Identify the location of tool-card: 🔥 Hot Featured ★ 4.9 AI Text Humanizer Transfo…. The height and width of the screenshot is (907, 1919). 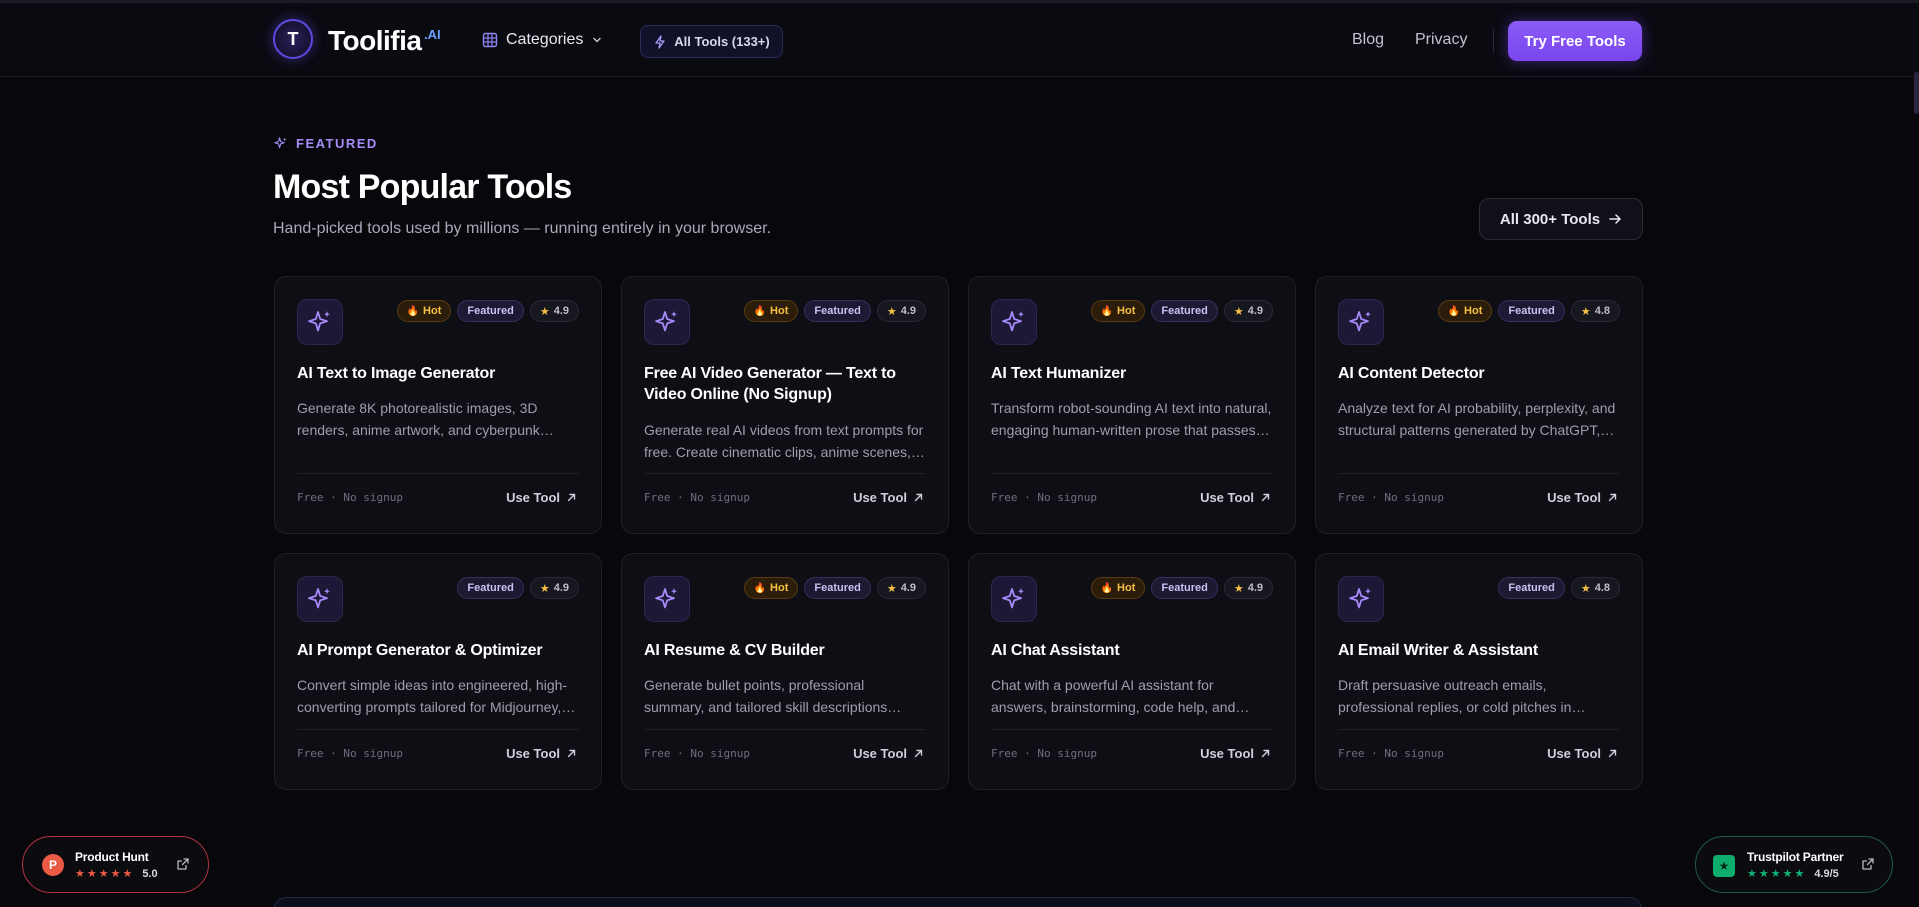
(1132, 405).